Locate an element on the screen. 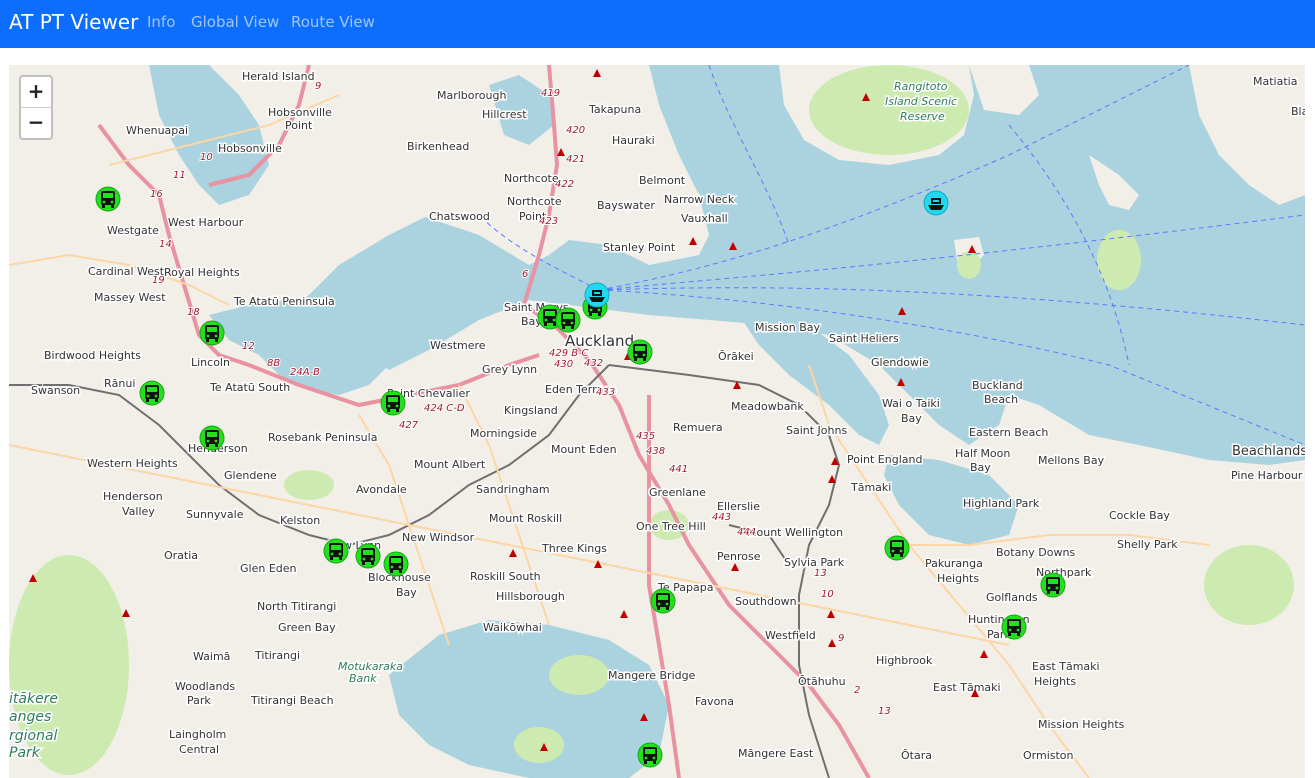  road-label: 420 is located at coordinates (575, 130).